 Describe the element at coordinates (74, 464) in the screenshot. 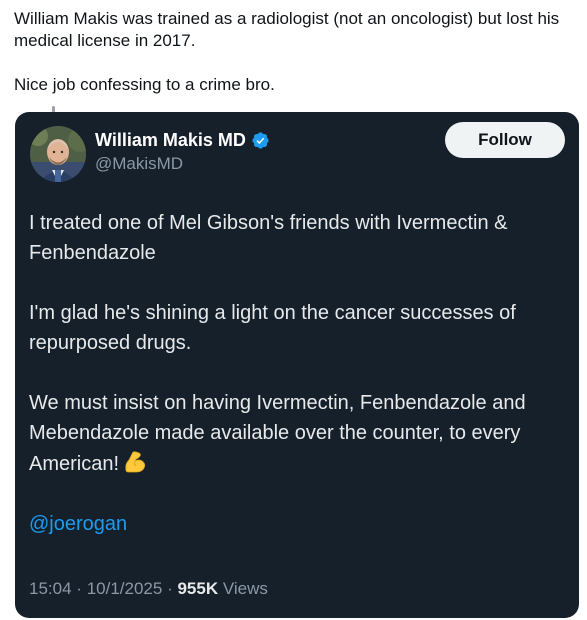

I see `tweet-line: American!` at that location.